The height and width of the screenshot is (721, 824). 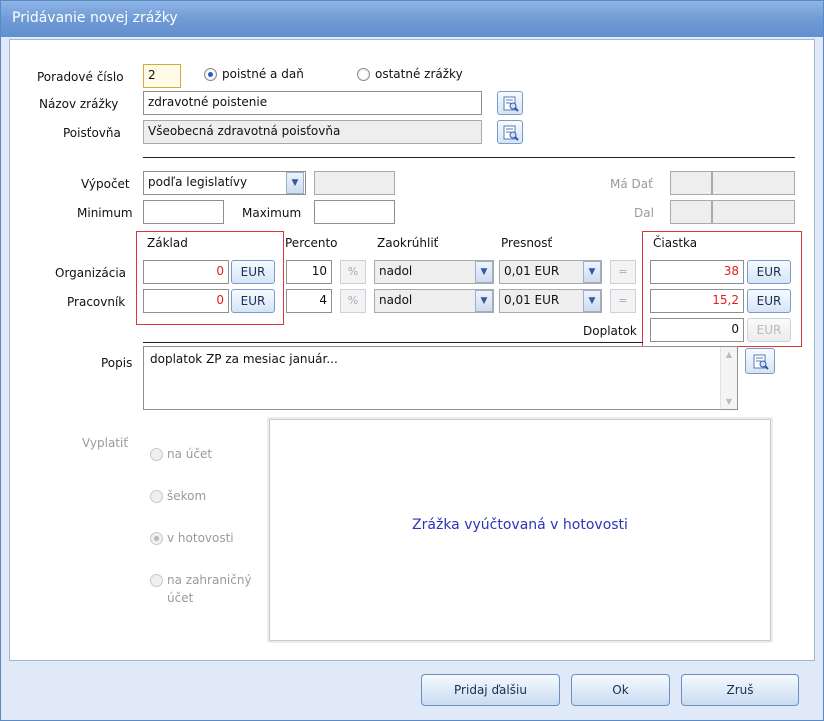 What do you see at coordinates (167, 243) in the screenshot?
I see `header-zaklad: Základ` at bounding box center [167, 243].